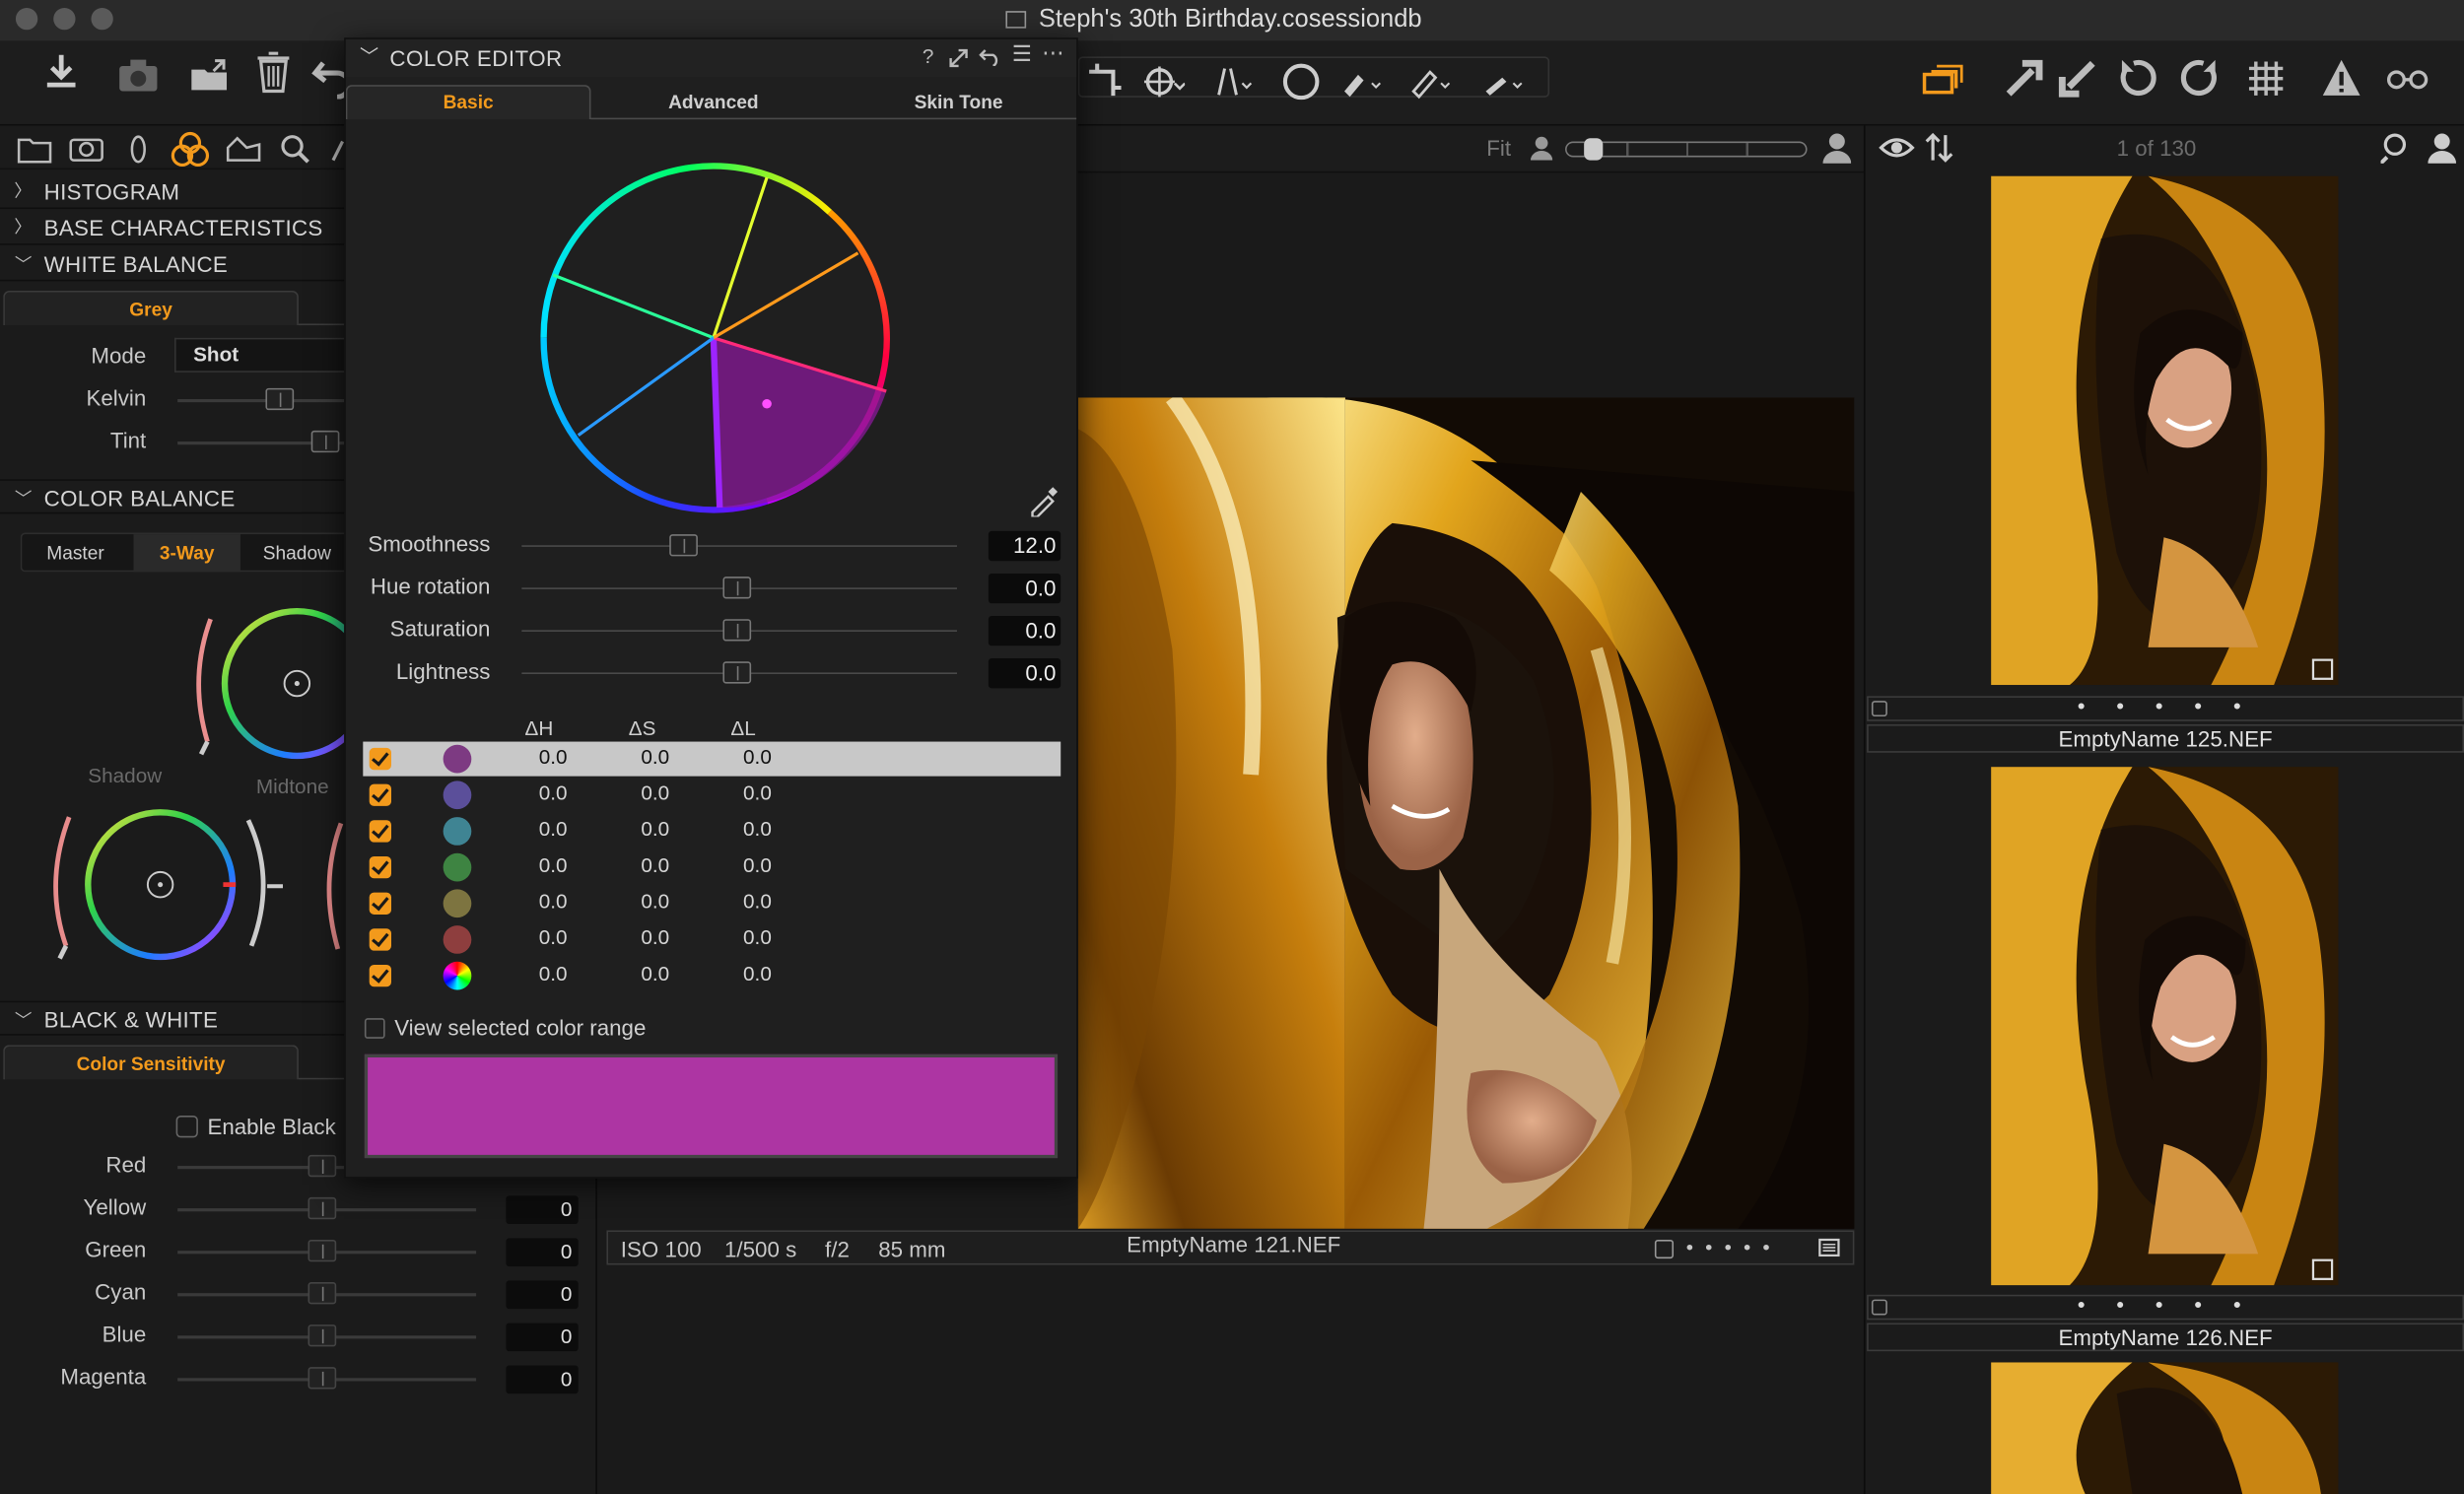  What do you see at coordinates (1430, 82) in the screenshot?
I see `eraser-icon` at bounding box center [1430, 82].